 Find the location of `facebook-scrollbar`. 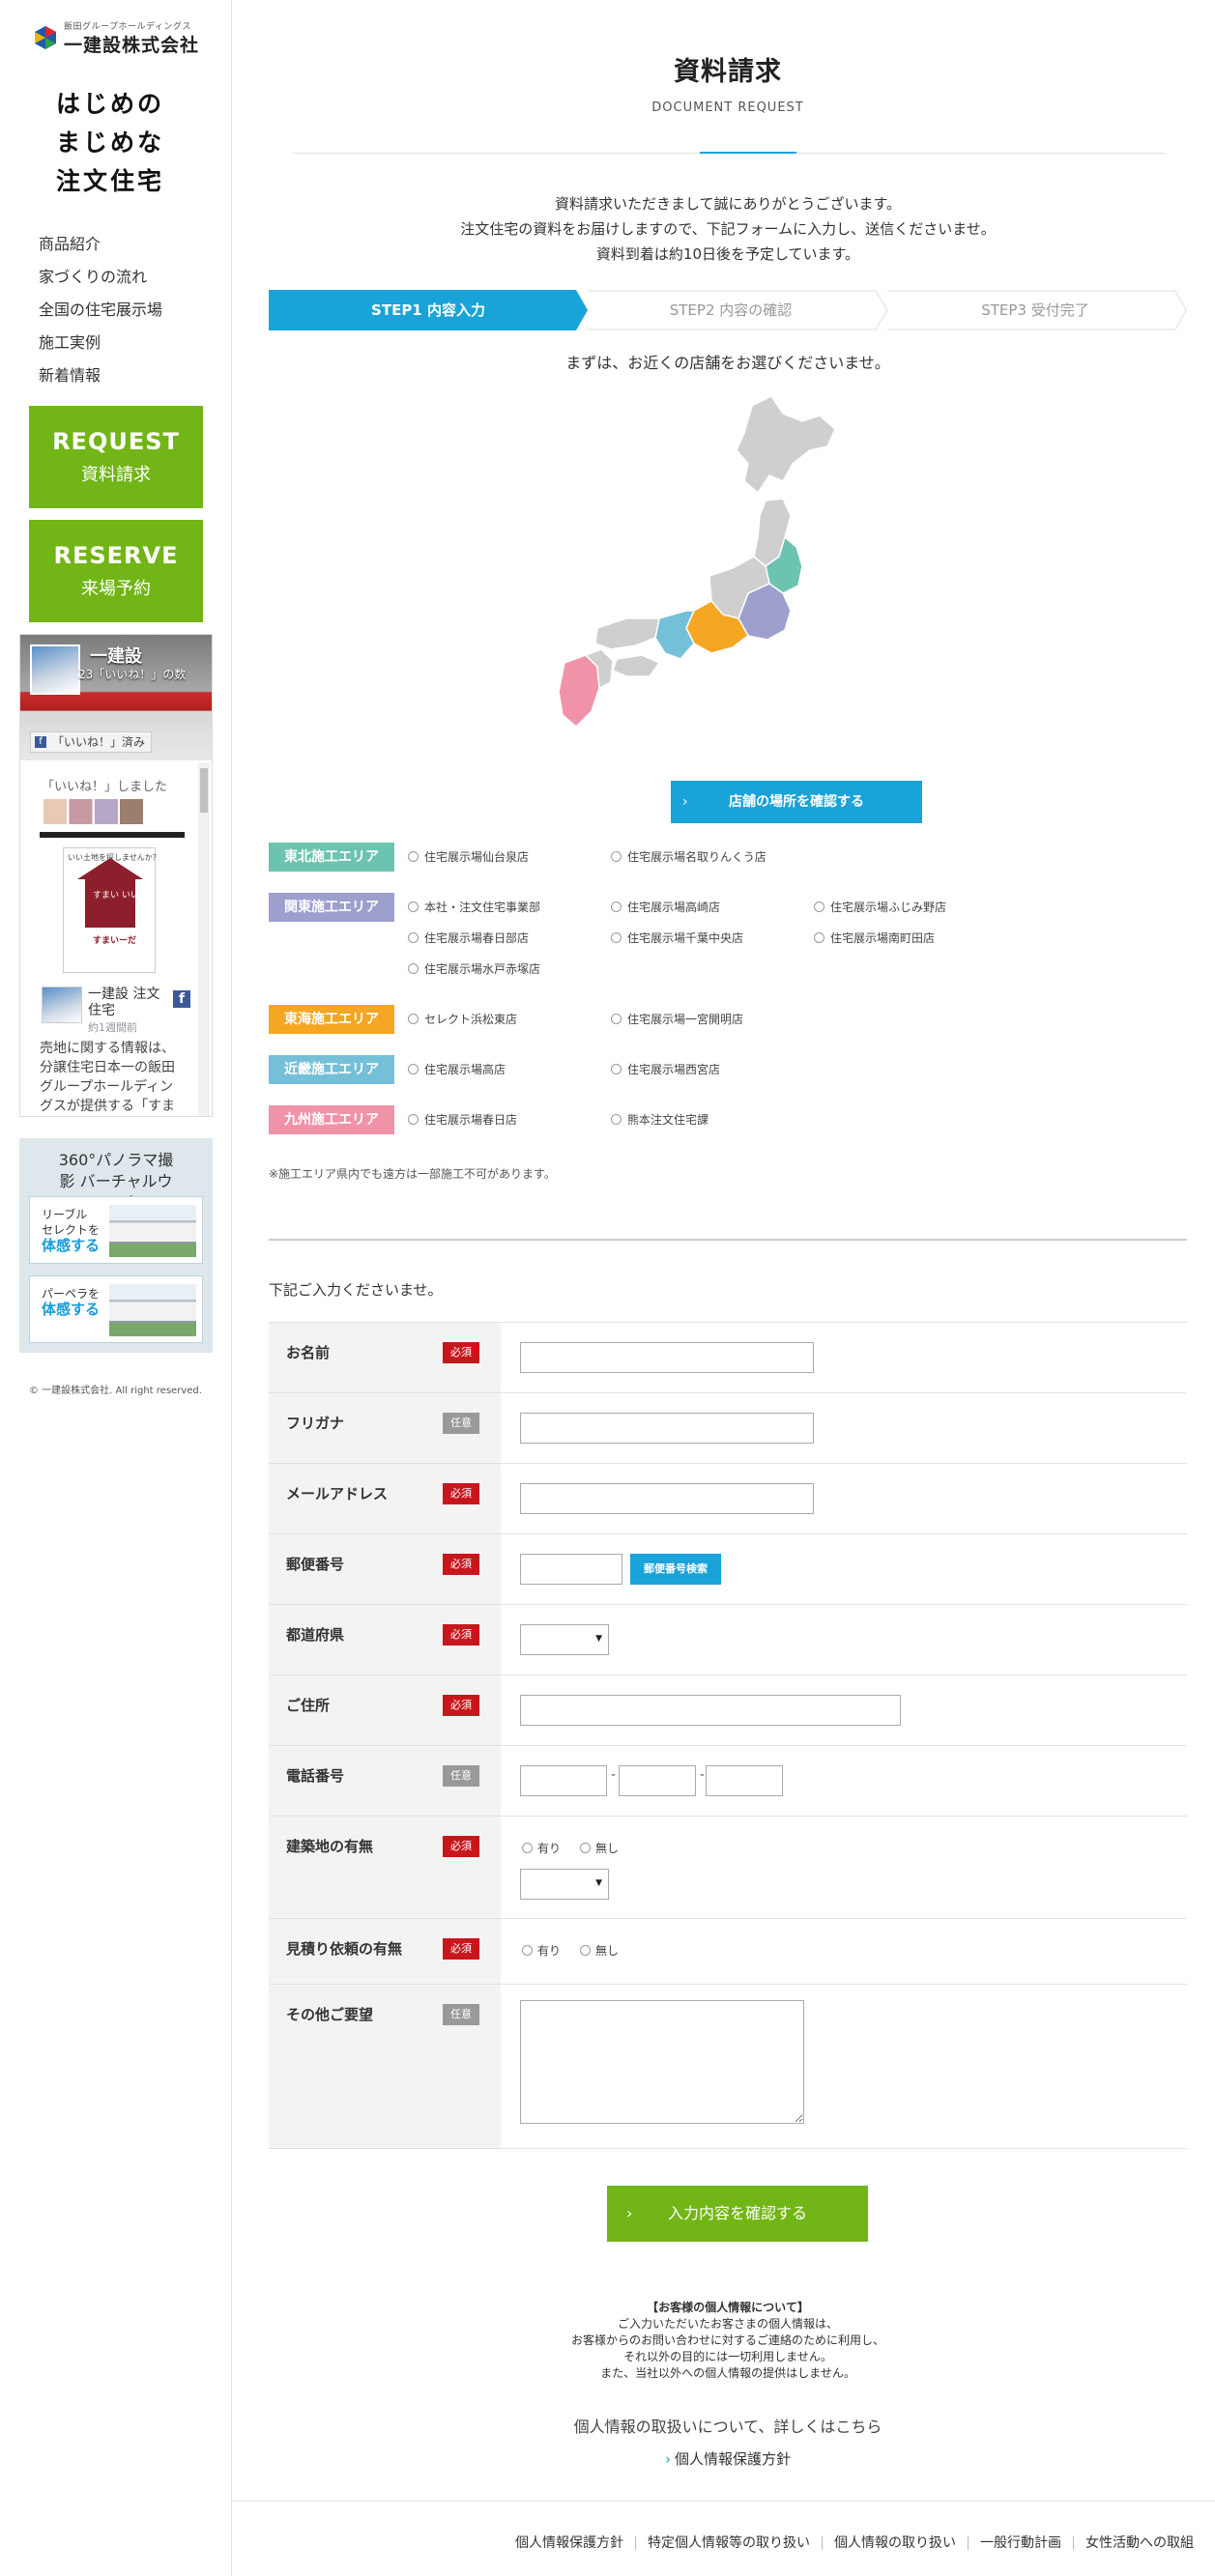

facebook-scrollbar is located at coordinates (204, 939).